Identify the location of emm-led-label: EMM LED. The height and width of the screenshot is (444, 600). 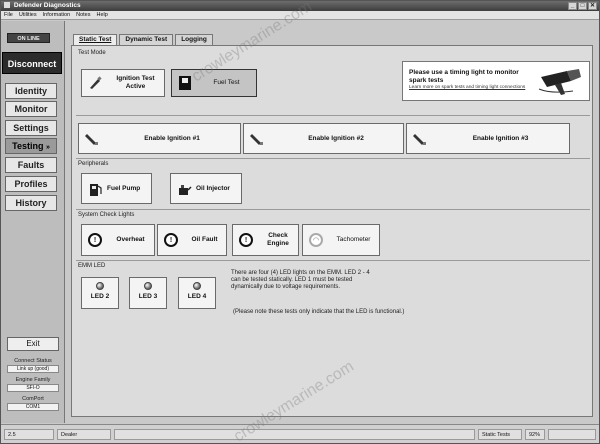
(92, 266).